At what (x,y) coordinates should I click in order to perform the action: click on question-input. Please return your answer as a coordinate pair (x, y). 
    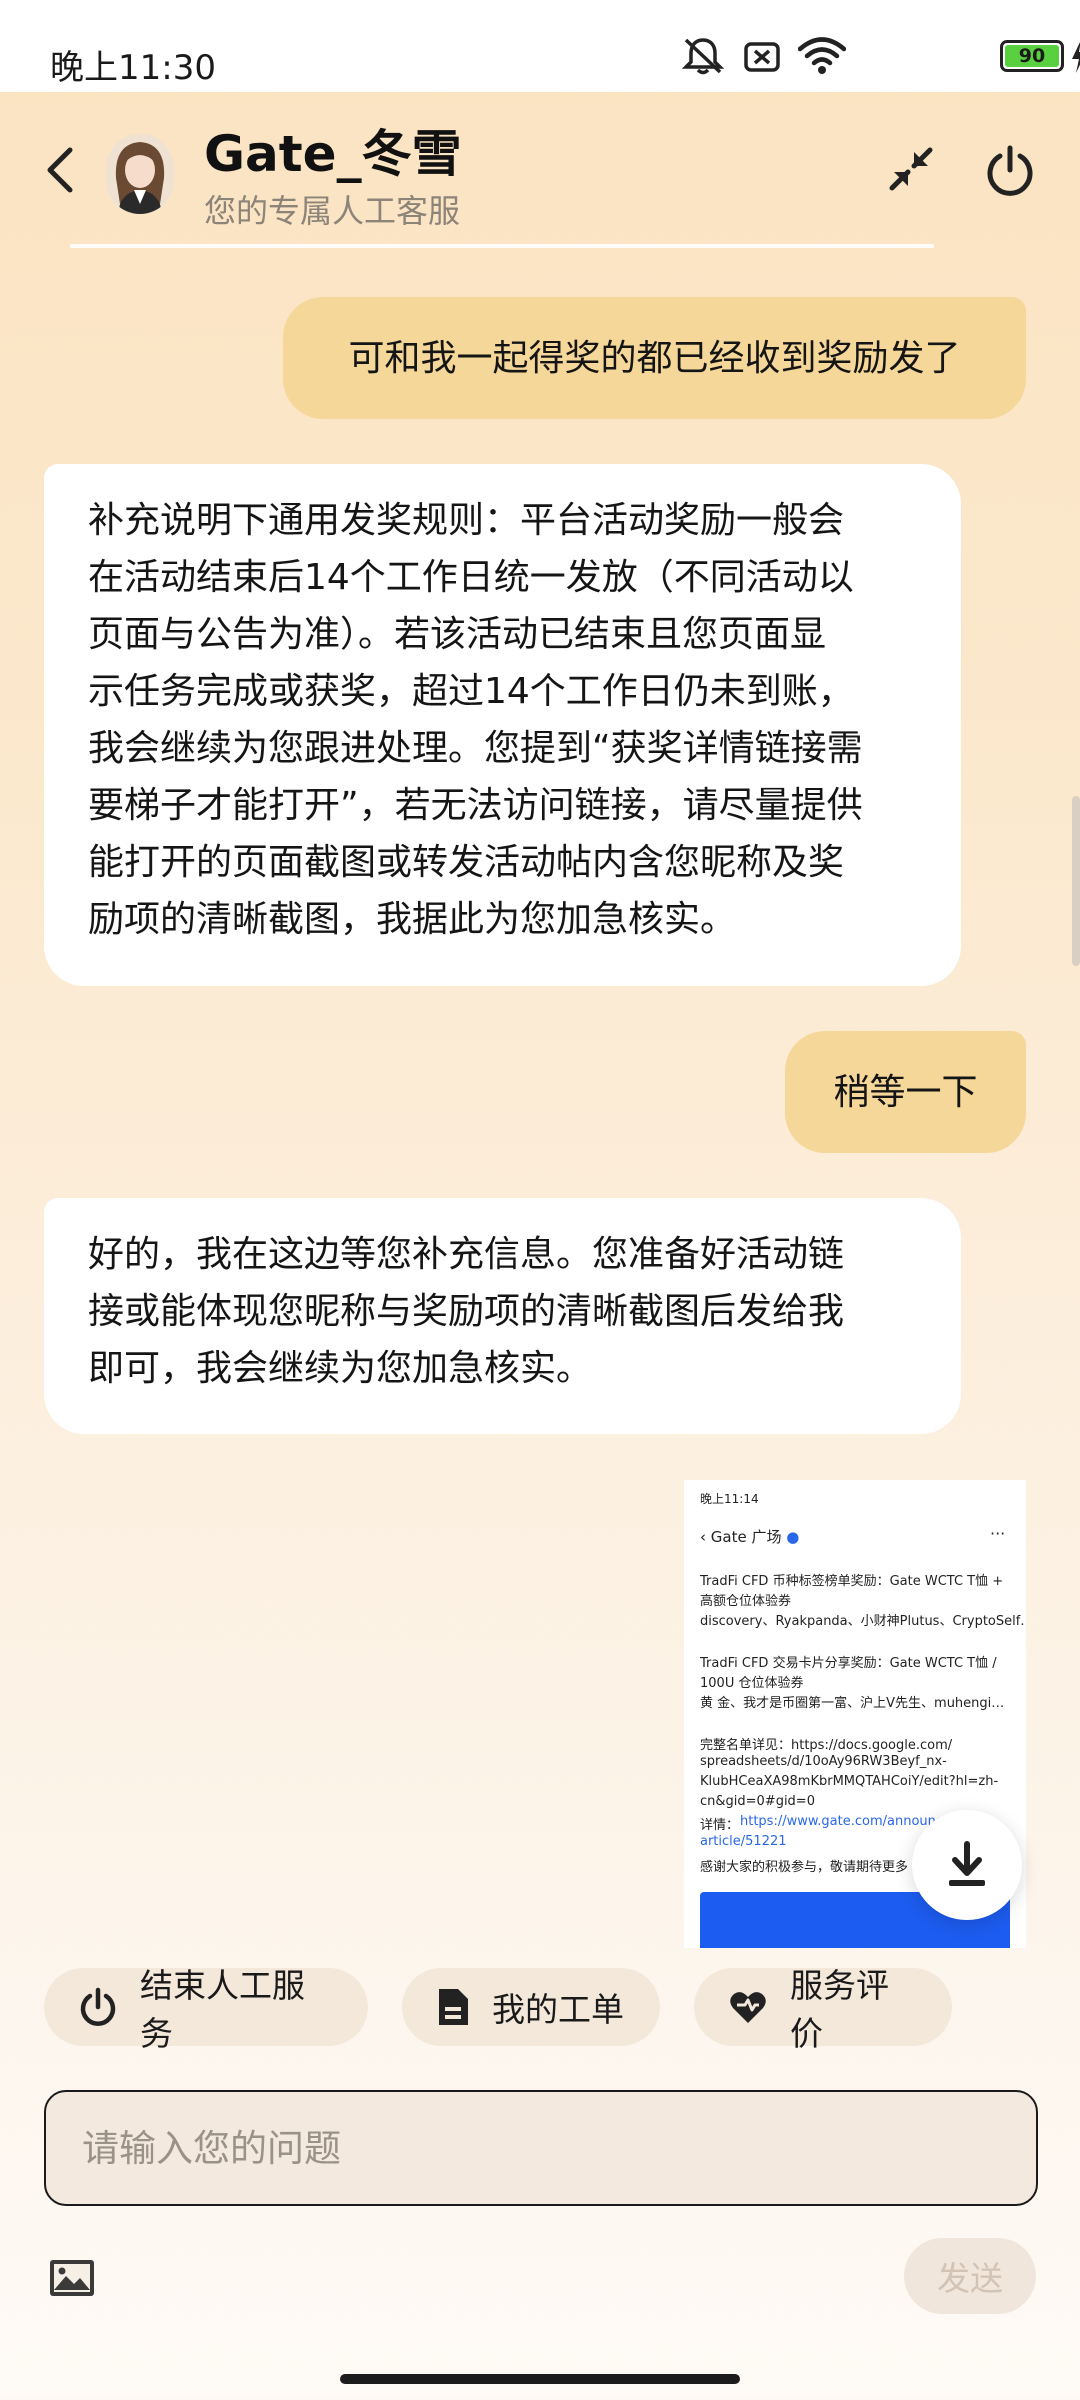
    Looking at the image, I should click on (541, 2148).